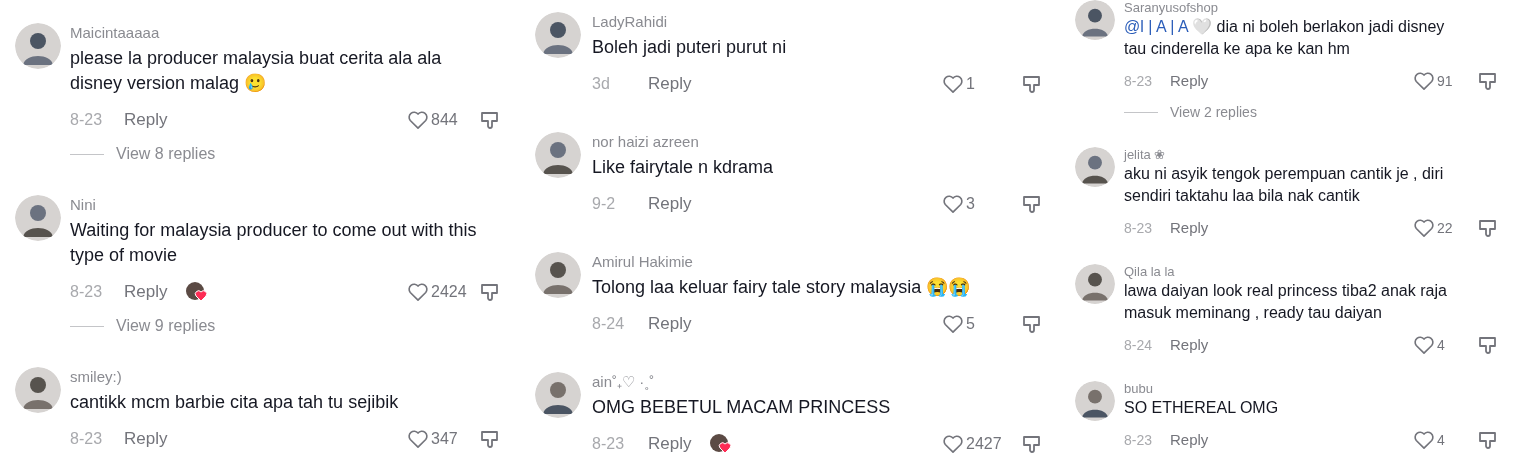 This screenshot has height=472, width=1523. What do you see at coordinates (742, 407) in the screenshot?
I see `comment-text: OMG BEBETUL MACAM PRINCESS` at bounding box center [742, 407].